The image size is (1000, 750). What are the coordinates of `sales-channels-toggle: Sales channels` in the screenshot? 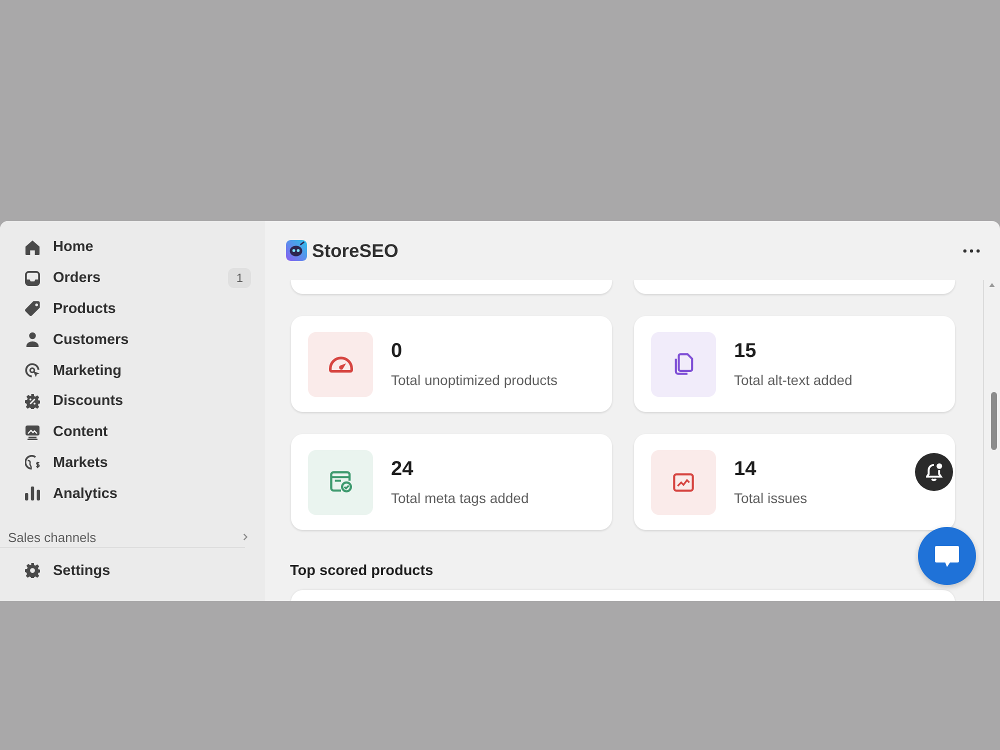 It's located at (132, 537).